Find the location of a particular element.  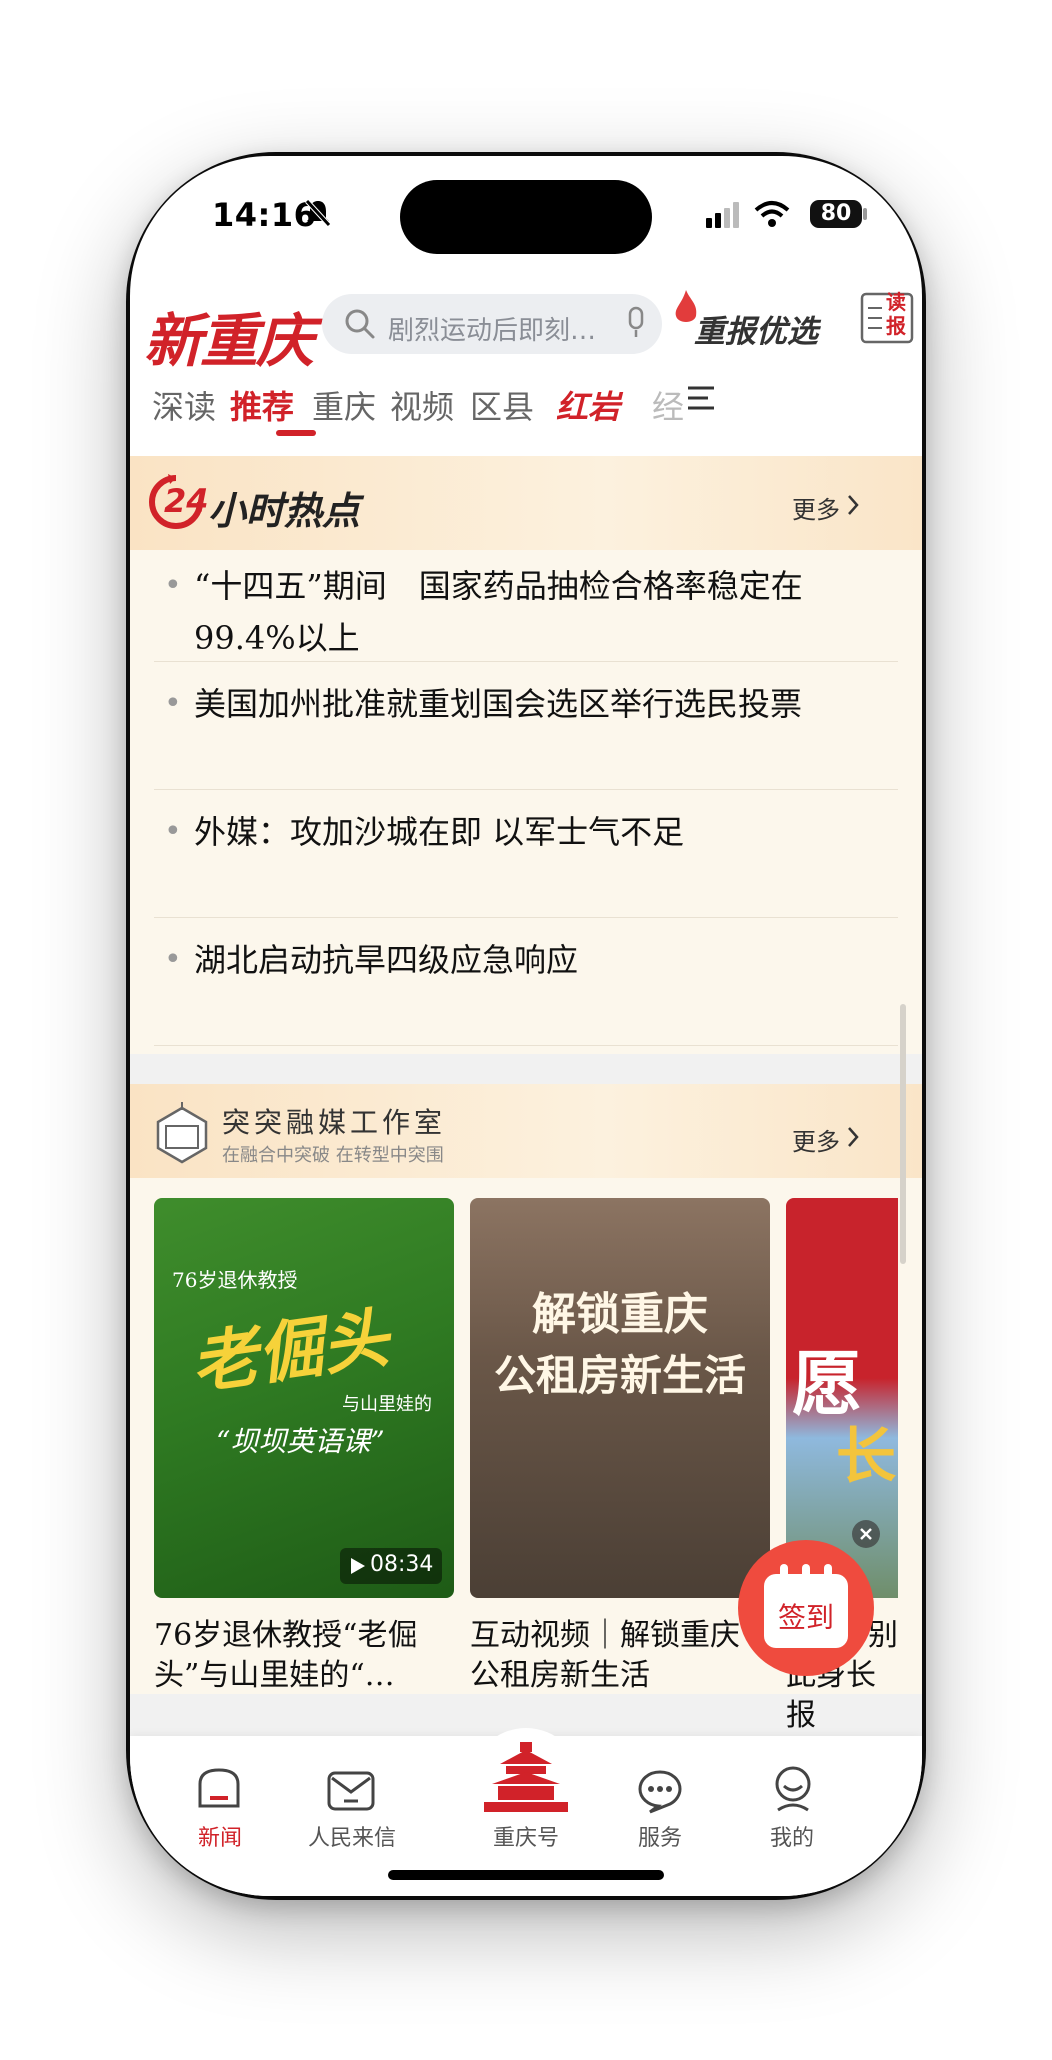

app-logo: 新重庆 is located at coordinates (229, 336).